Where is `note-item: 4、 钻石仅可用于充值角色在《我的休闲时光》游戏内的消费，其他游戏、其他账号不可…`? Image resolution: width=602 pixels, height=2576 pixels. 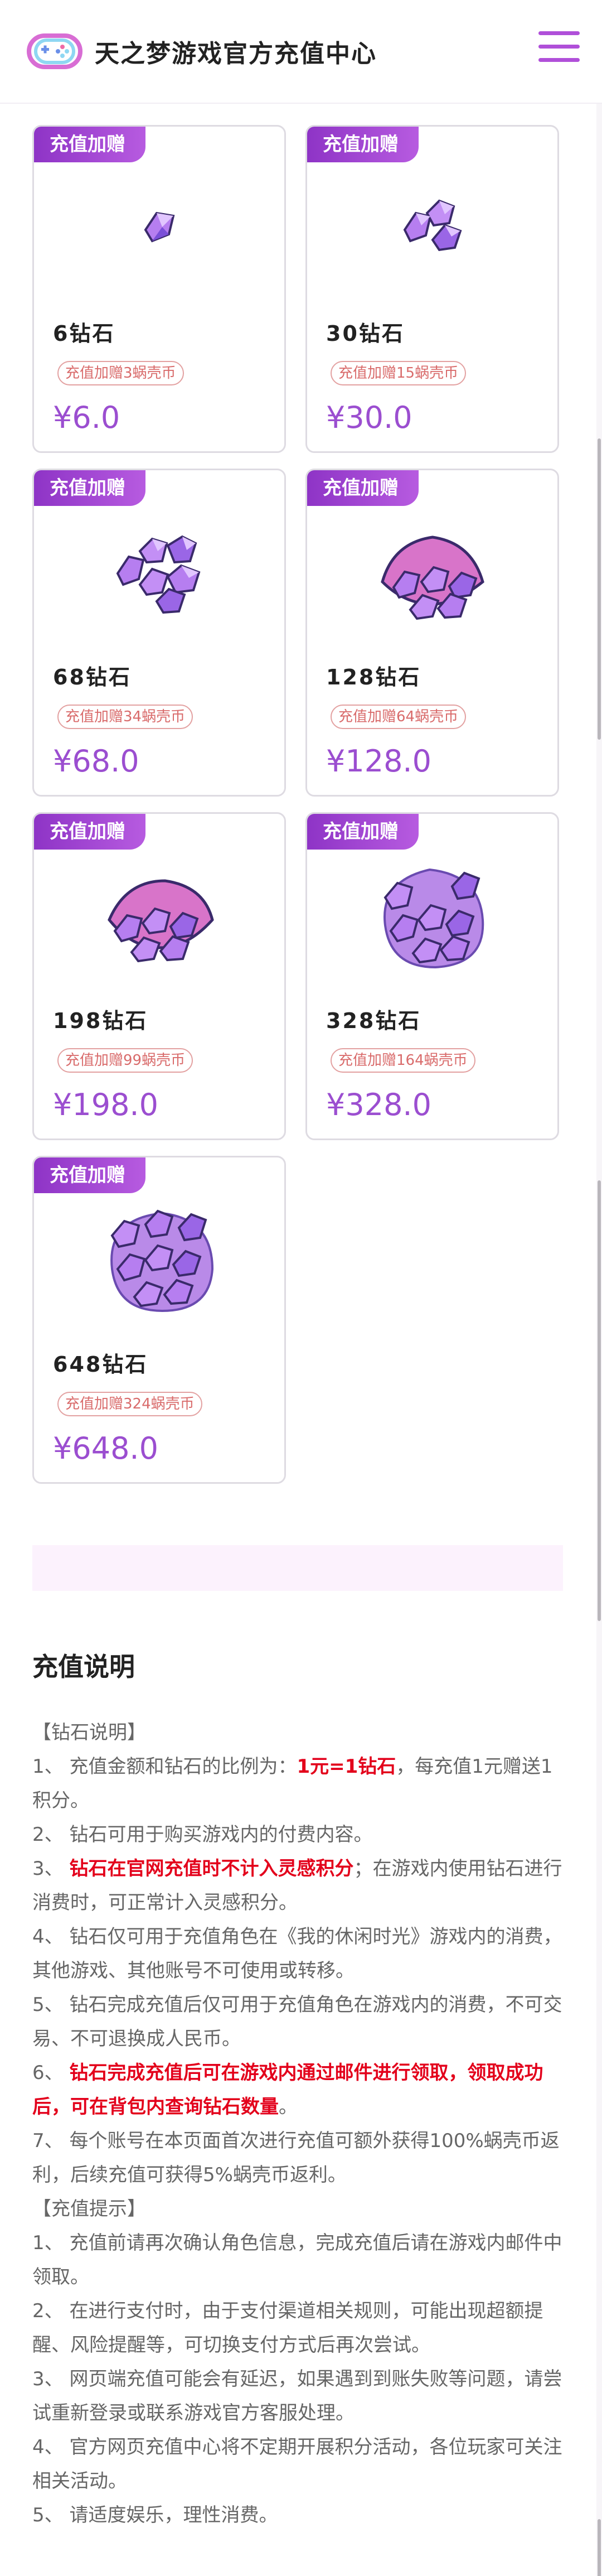 note-item: 4、 钻石仅可用于充值角色在《我的休闲时光》游戏内的消费，其他游戏、其他账号不可… is located at coordinates (297, 1954).